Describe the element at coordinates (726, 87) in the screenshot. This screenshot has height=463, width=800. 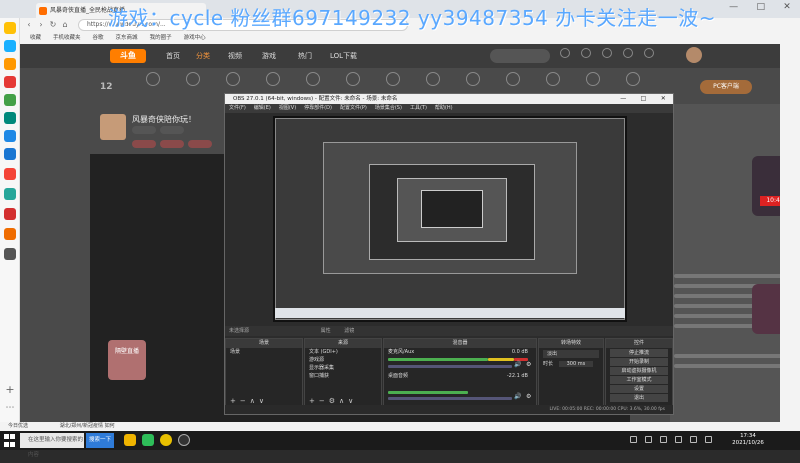
I see `pc-client-button: PC客户端` at that location.